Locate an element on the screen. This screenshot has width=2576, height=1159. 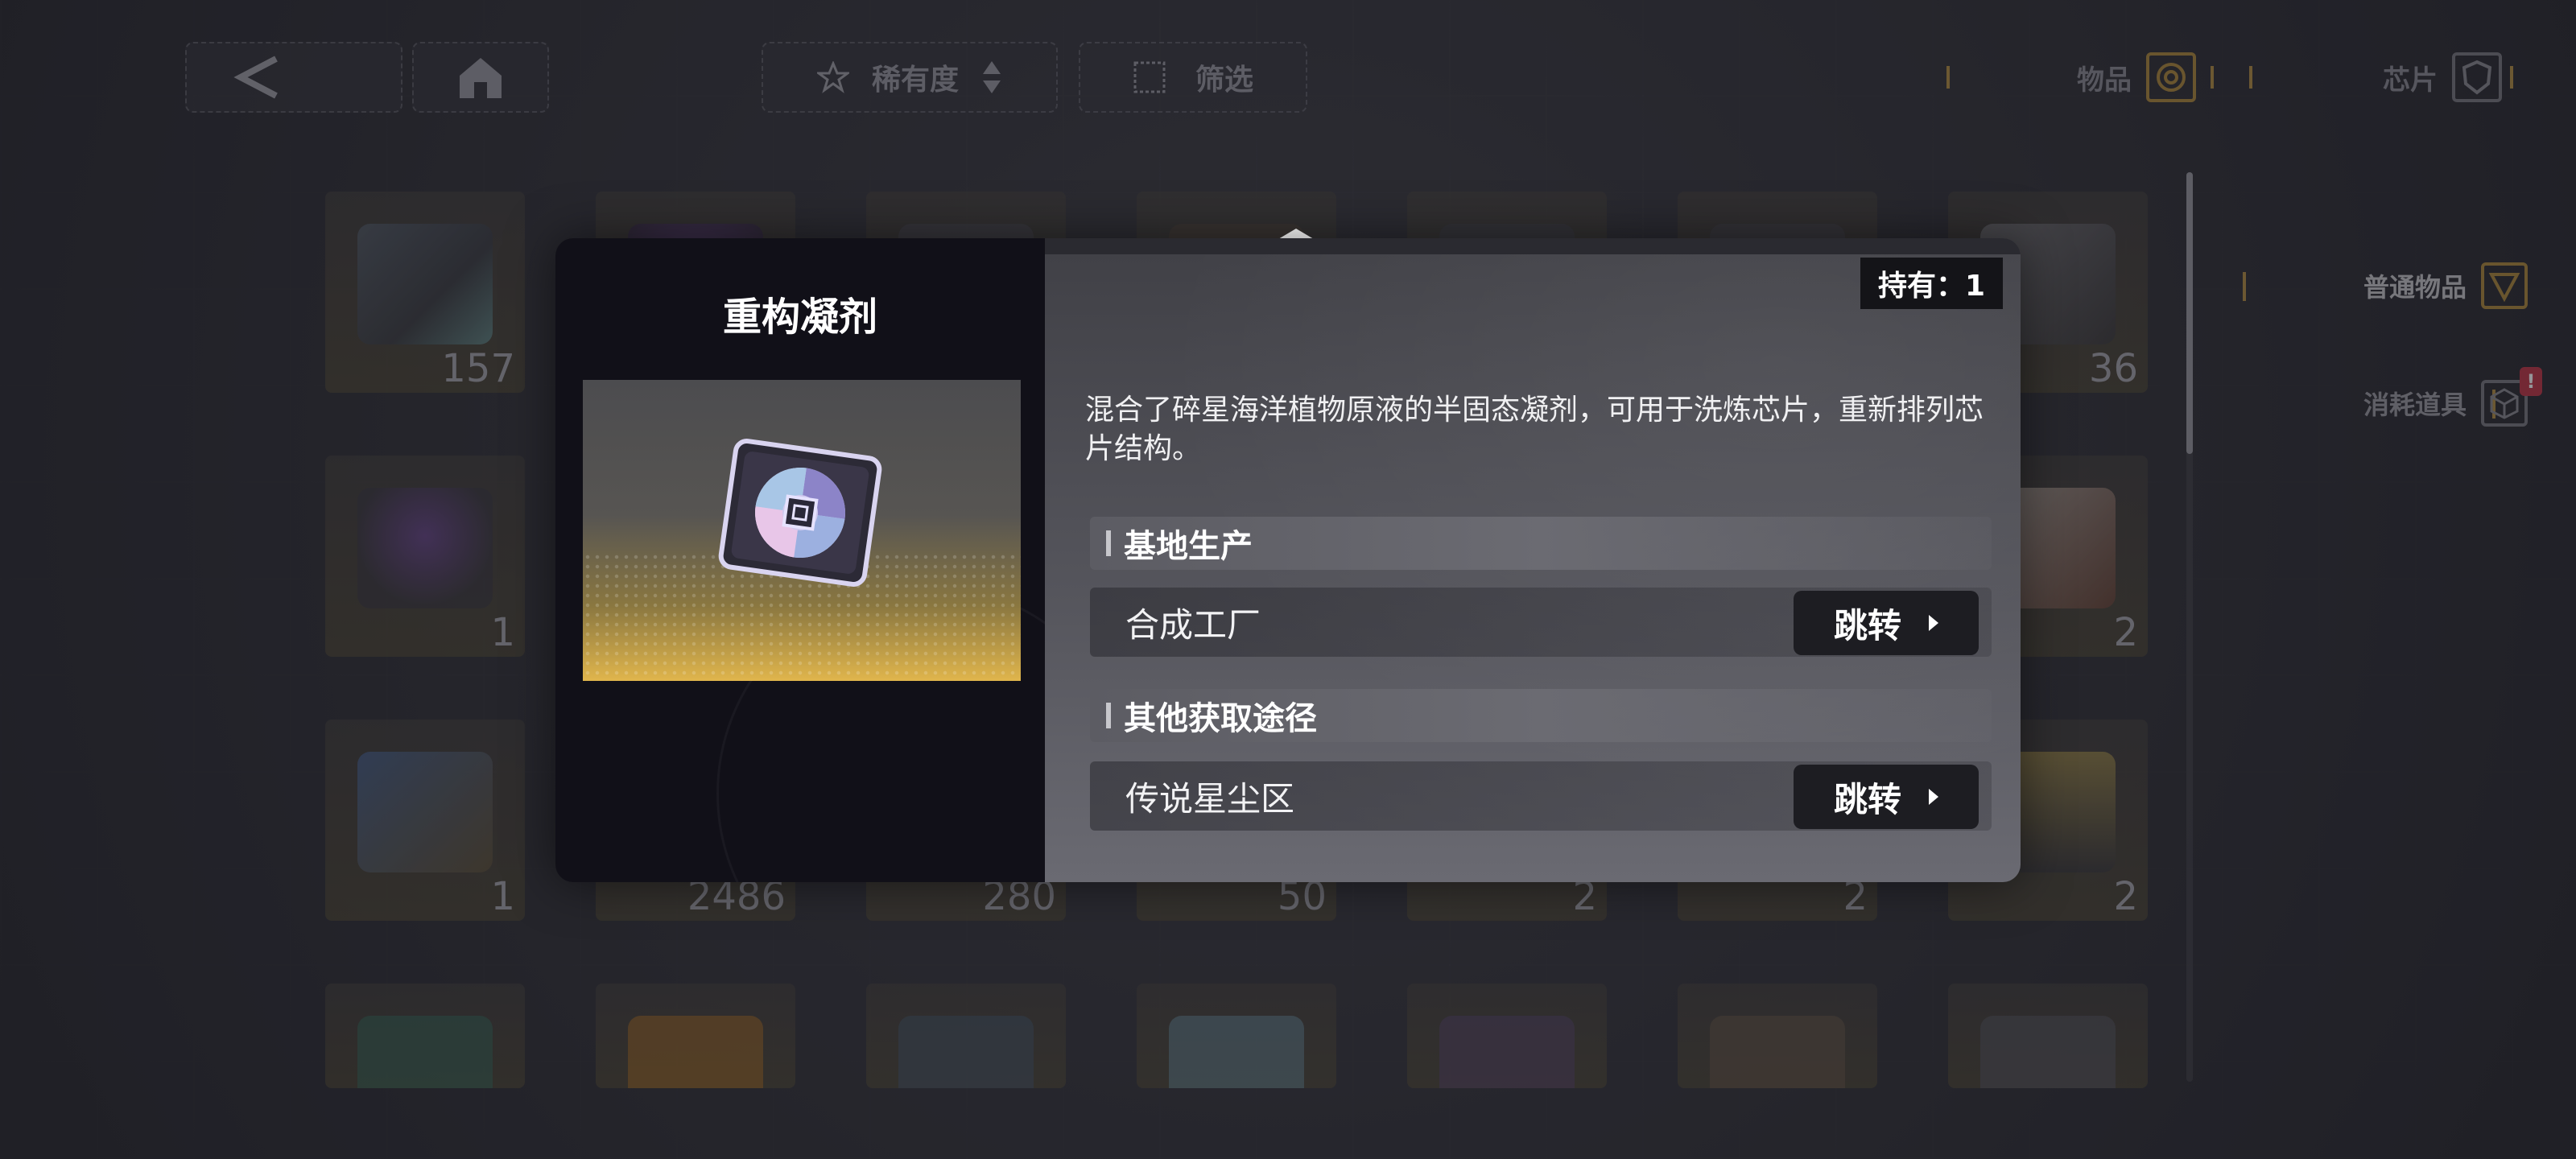
source-row: 合成工厂 跳转 is located at coordinates (1541, 622).